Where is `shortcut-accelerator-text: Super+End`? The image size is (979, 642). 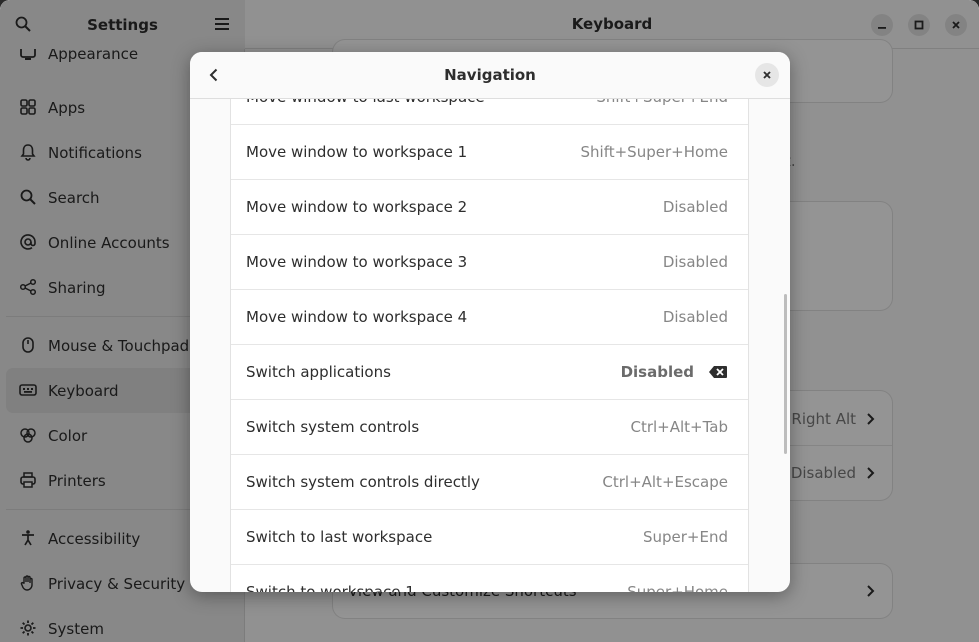
shortcut-accelerator-text: Super+End is located at coordinates (685, 537).